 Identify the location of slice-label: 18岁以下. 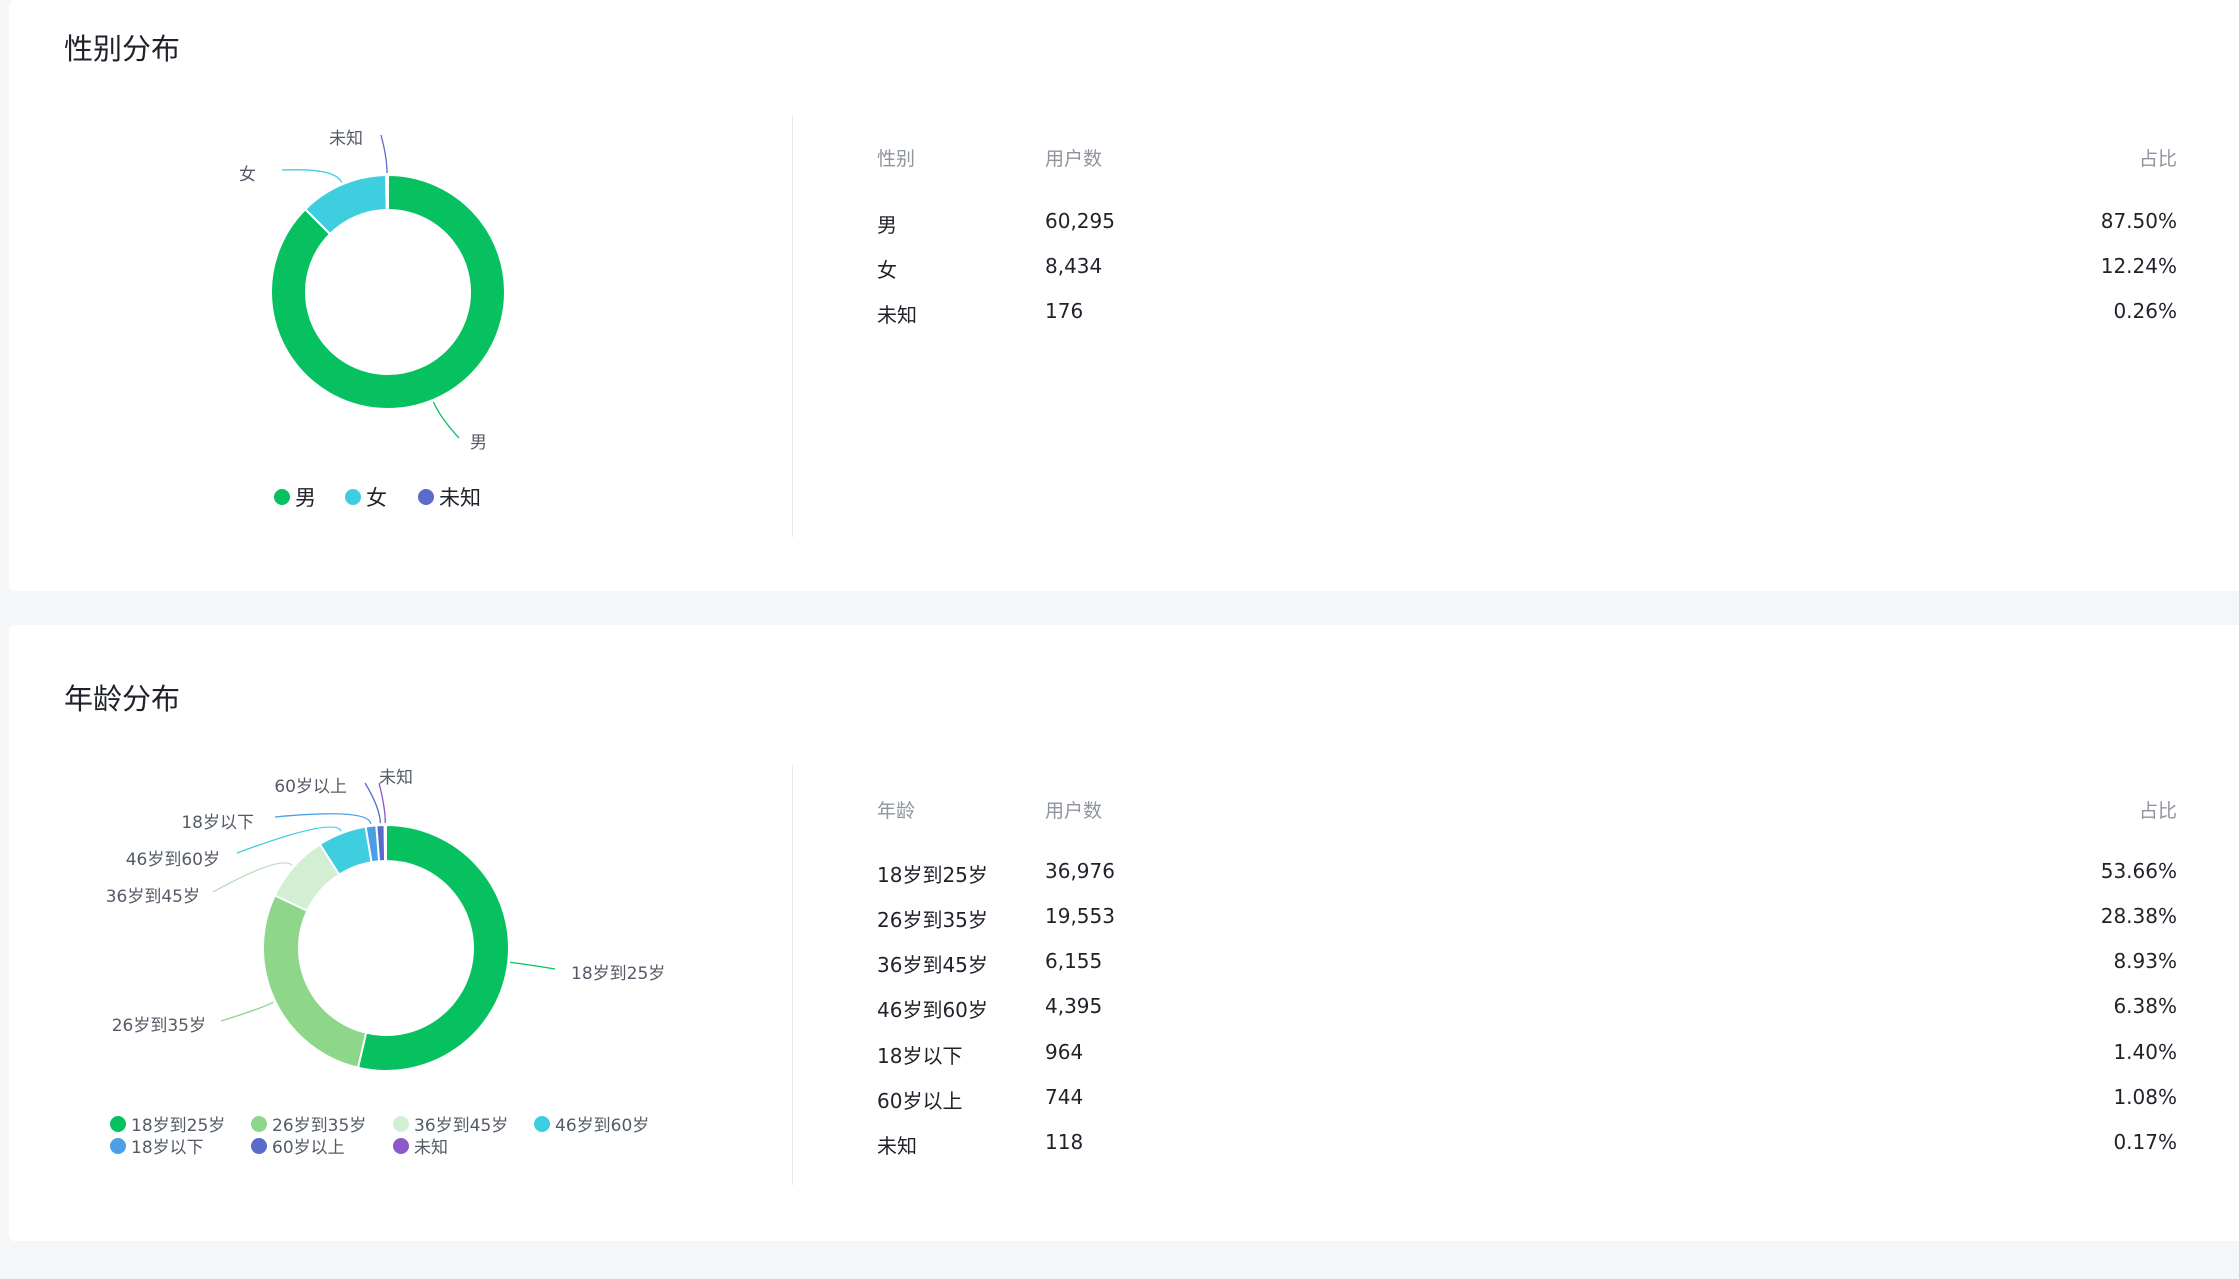
(217, 823).